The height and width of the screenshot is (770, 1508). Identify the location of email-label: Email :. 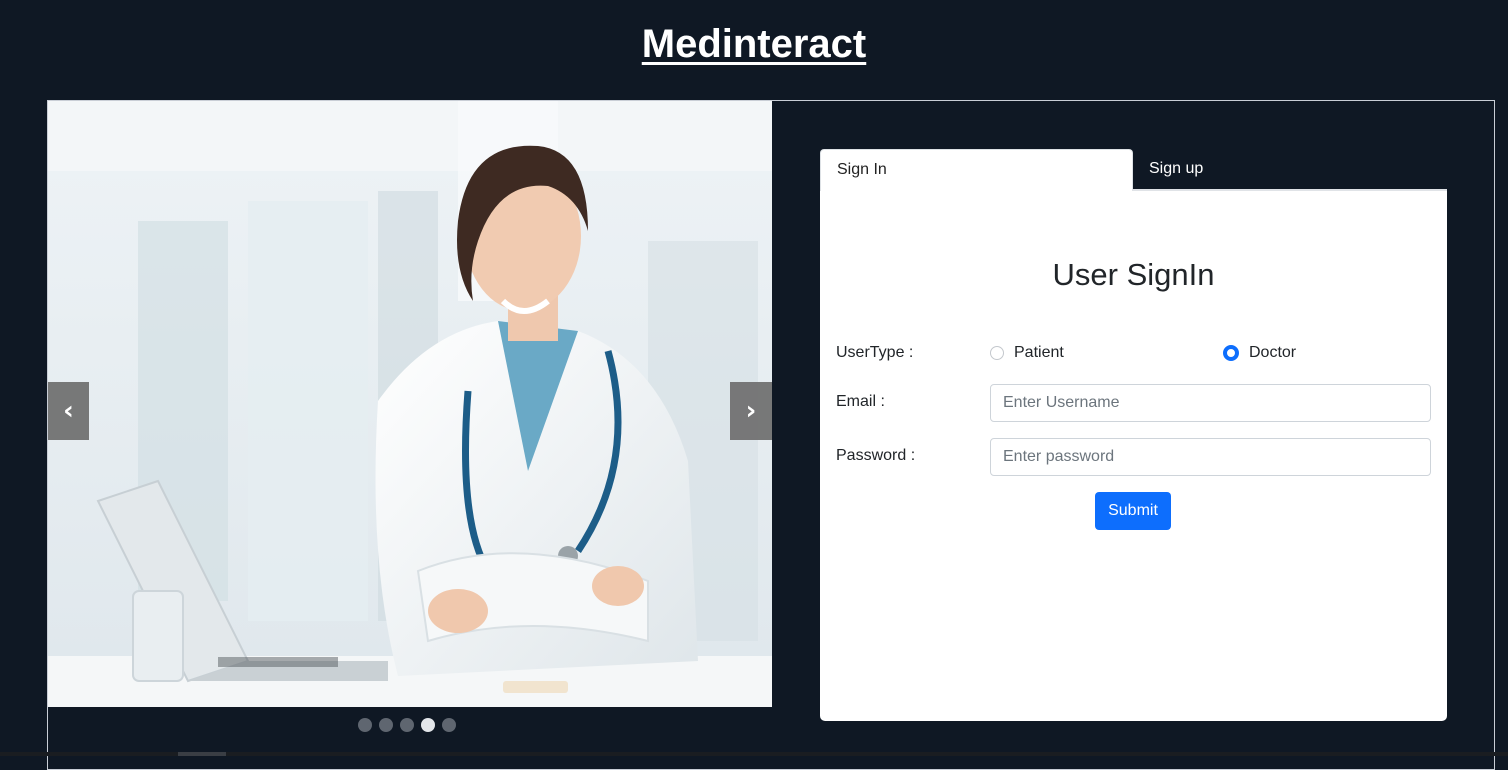
(860, 401).